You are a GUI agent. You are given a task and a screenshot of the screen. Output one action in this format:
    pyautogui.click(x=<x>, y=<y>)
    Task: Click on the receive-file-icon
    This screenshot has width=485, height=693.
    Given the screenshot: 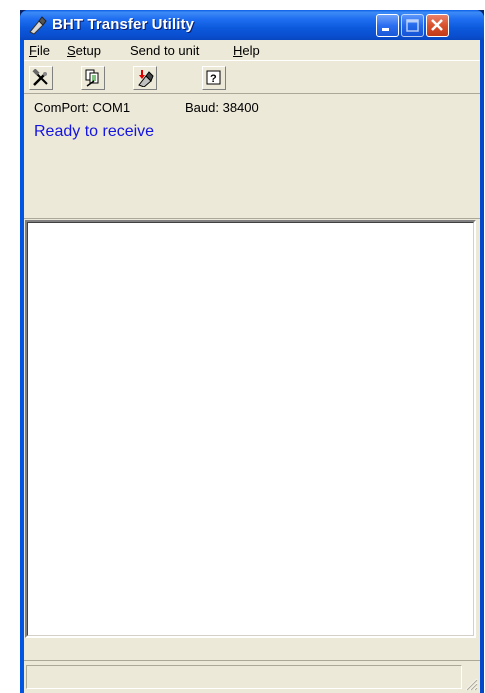 What is the action you would take?
    pyautogui.click(x=92, y=78)
    